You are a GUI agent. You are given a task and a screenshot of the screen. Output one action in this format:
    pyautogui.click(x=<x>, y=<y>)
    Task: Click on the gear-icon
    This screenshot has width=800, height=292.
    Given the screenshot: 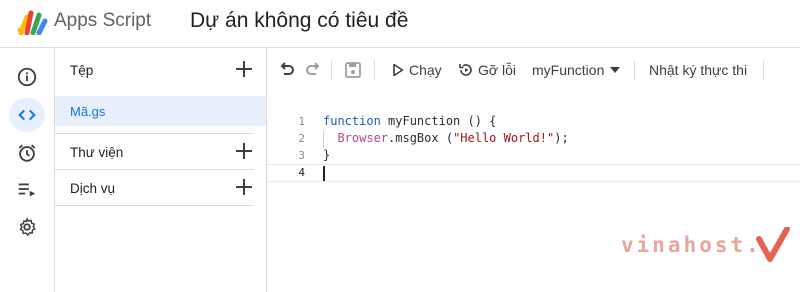 What is the action you would take?
    pyautogui.click(x=27, y=227)
    